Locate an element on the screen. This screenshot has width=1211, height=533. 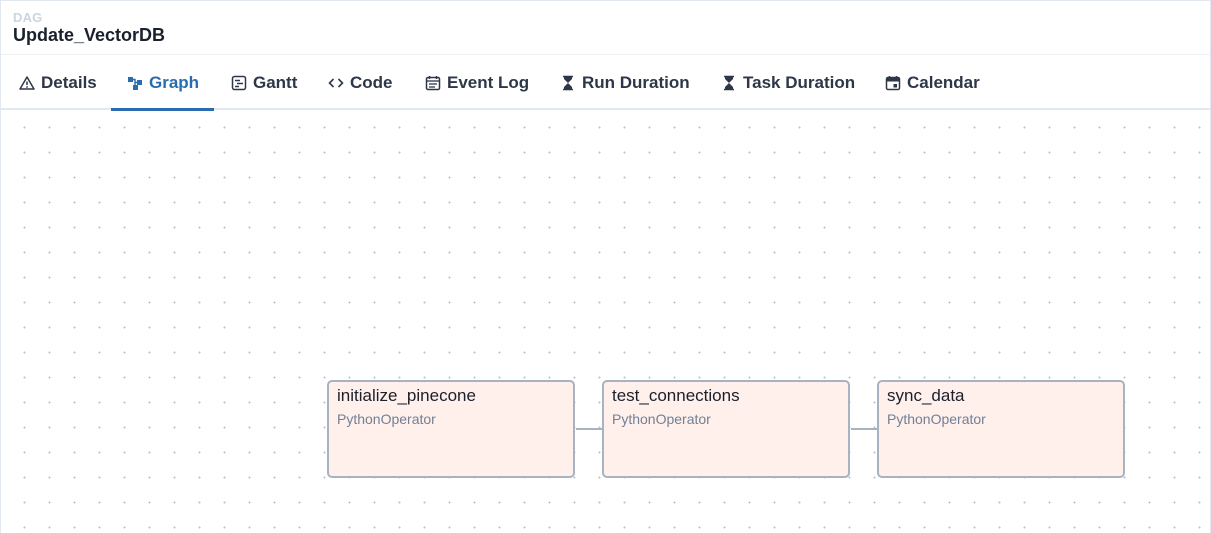
dag-title: Update_VectorDB is located at coordinates (89, 35).